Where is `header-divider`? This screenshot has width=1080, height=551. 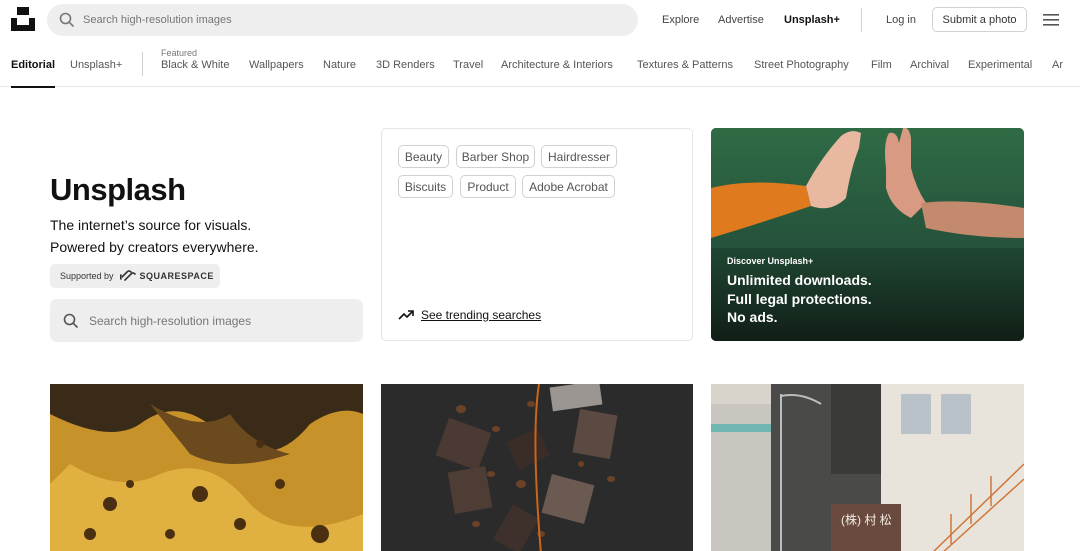 header-divider is located at coordinates (861, 20).